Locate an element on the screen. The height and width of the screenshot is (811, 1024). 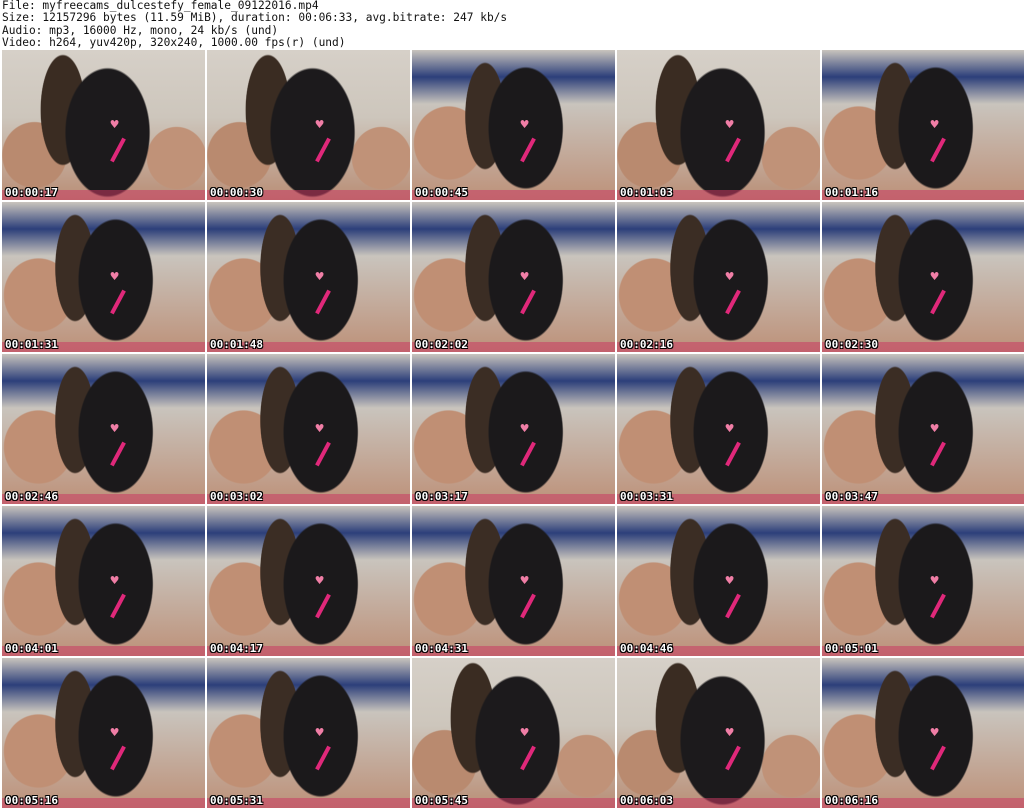
thumbnail-timestamp: 00:05:31 is located at coordinates (236, 800).